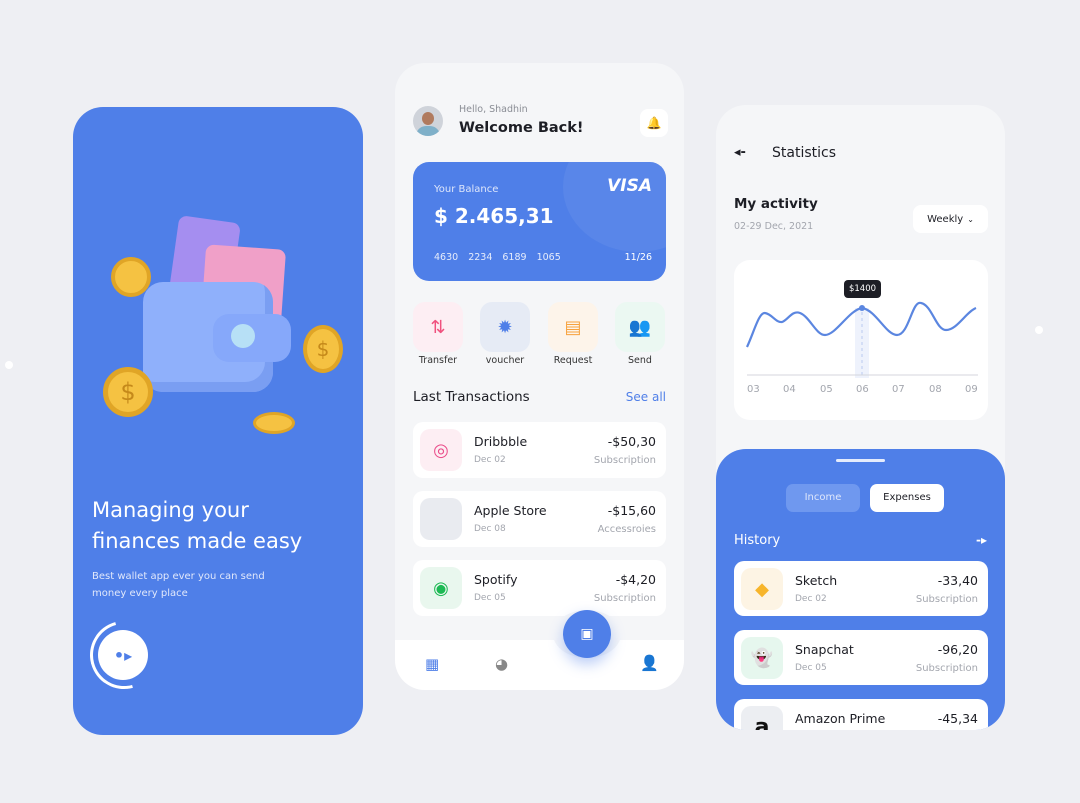  I want to click on nav-home-icon: ▦, so click(432, 664).